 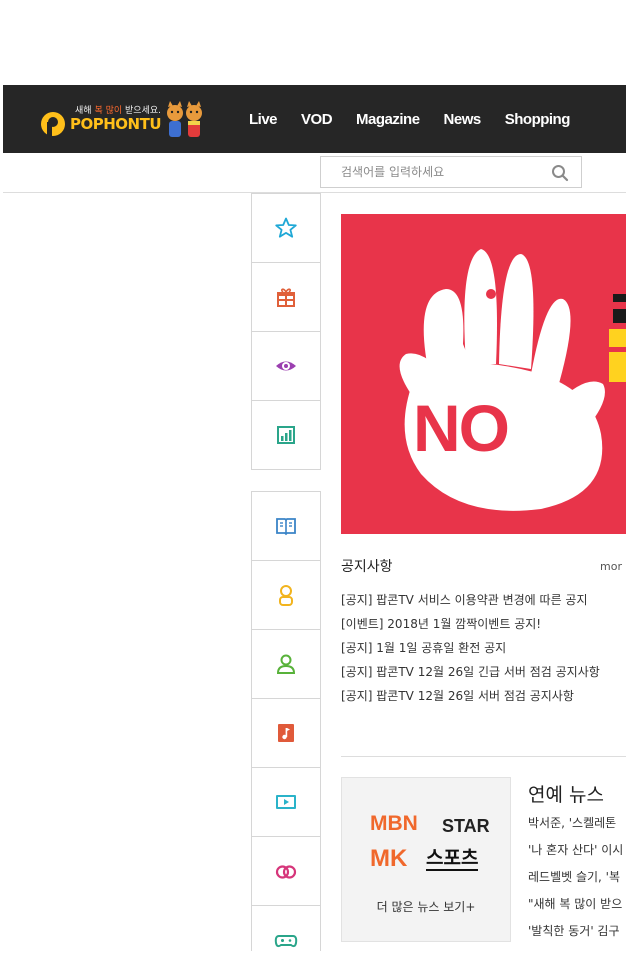 I want to click on entertainment-news-heading: 연예 뉴스, so click(x=566, y=795).